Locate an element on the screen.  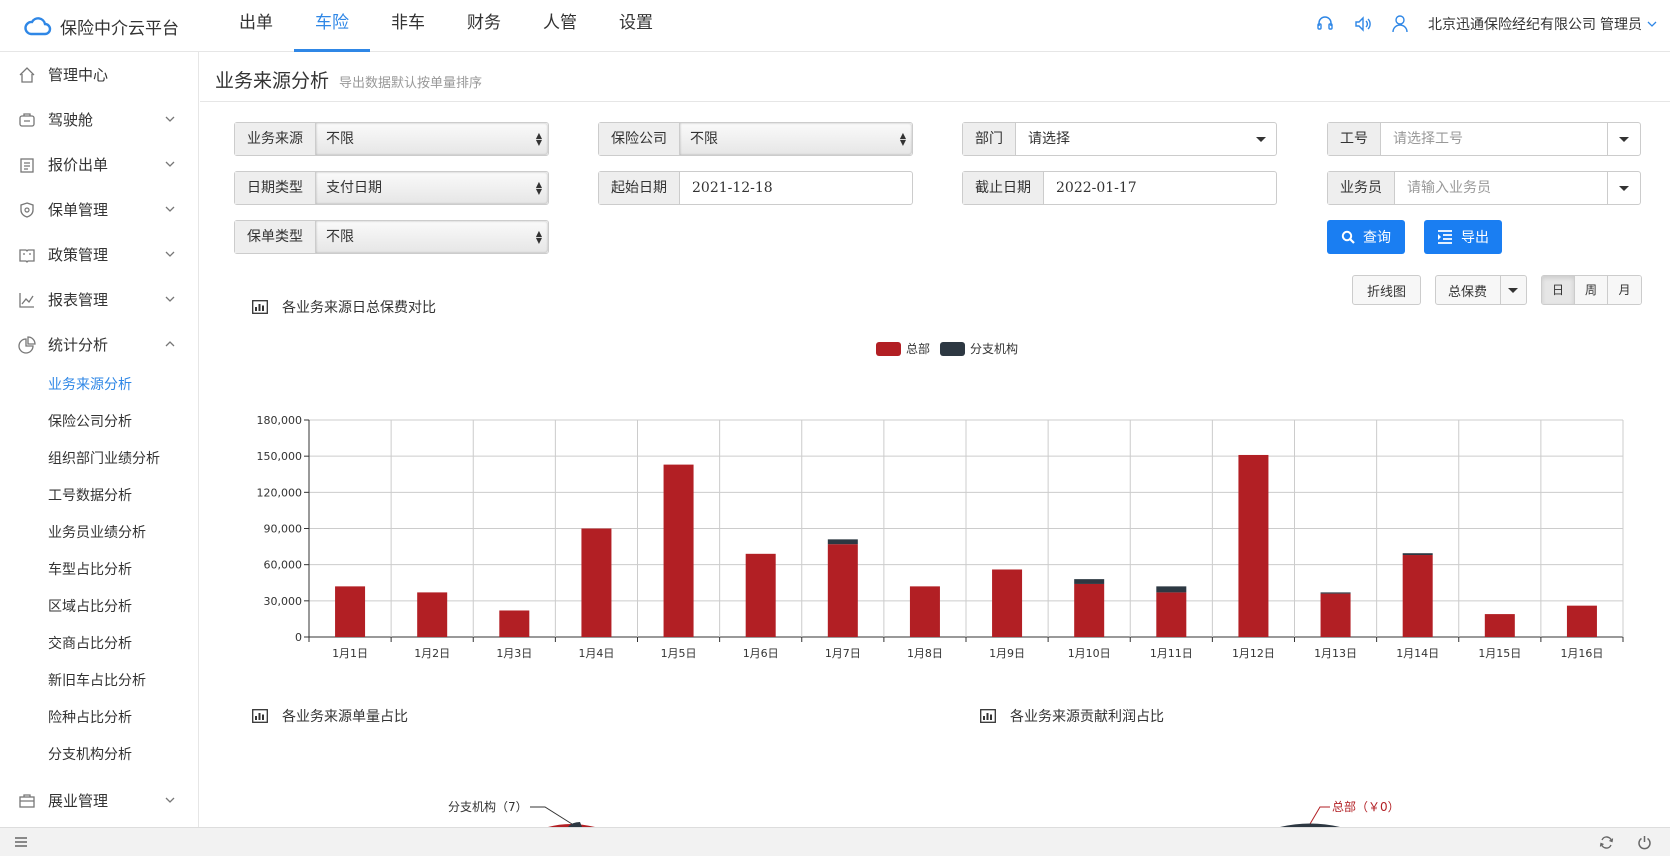
sidebar-item-2: 报价出单 is located at coordinates (99, 164).